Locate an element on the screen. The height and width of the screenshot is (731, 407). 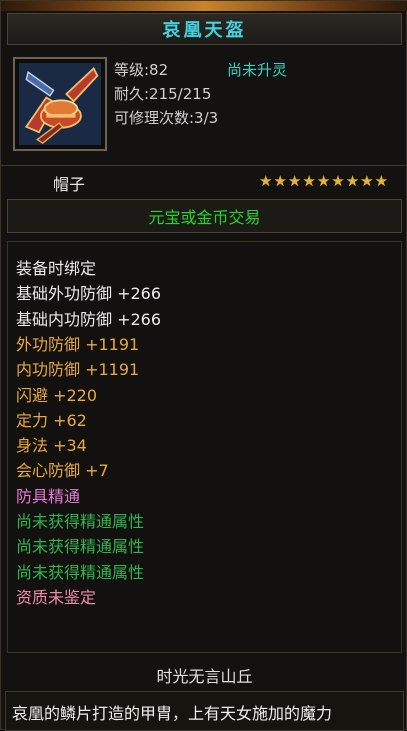
location-label: 时光无言山丘 is located at coordinates (204, 676).